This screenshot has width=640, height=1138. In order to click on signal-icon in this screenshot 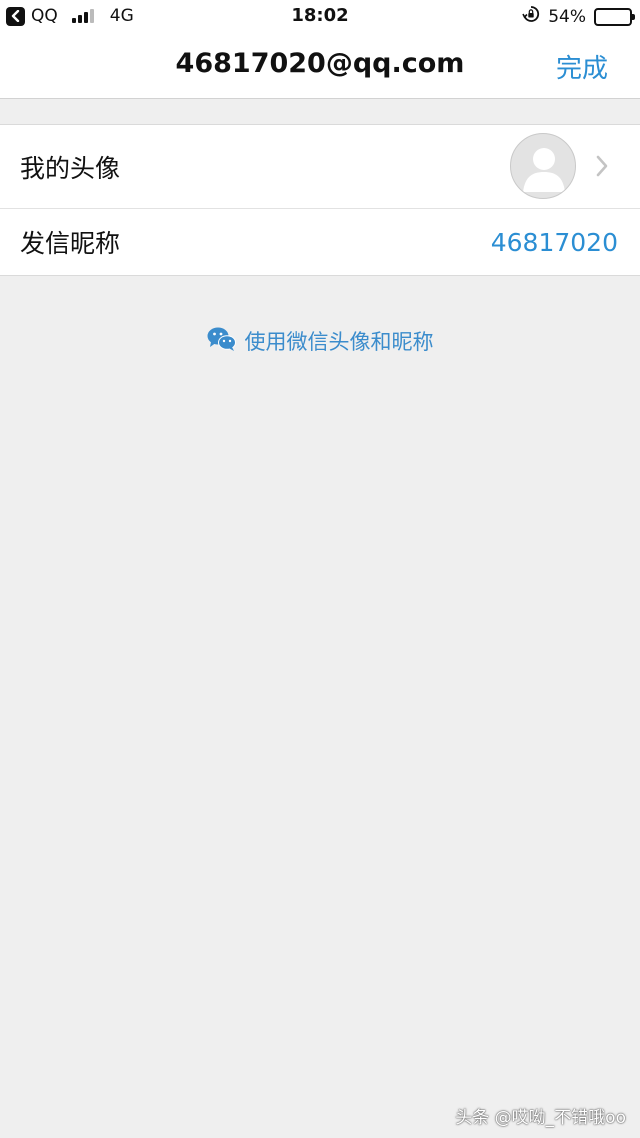, I will do `click(82, 16)`.